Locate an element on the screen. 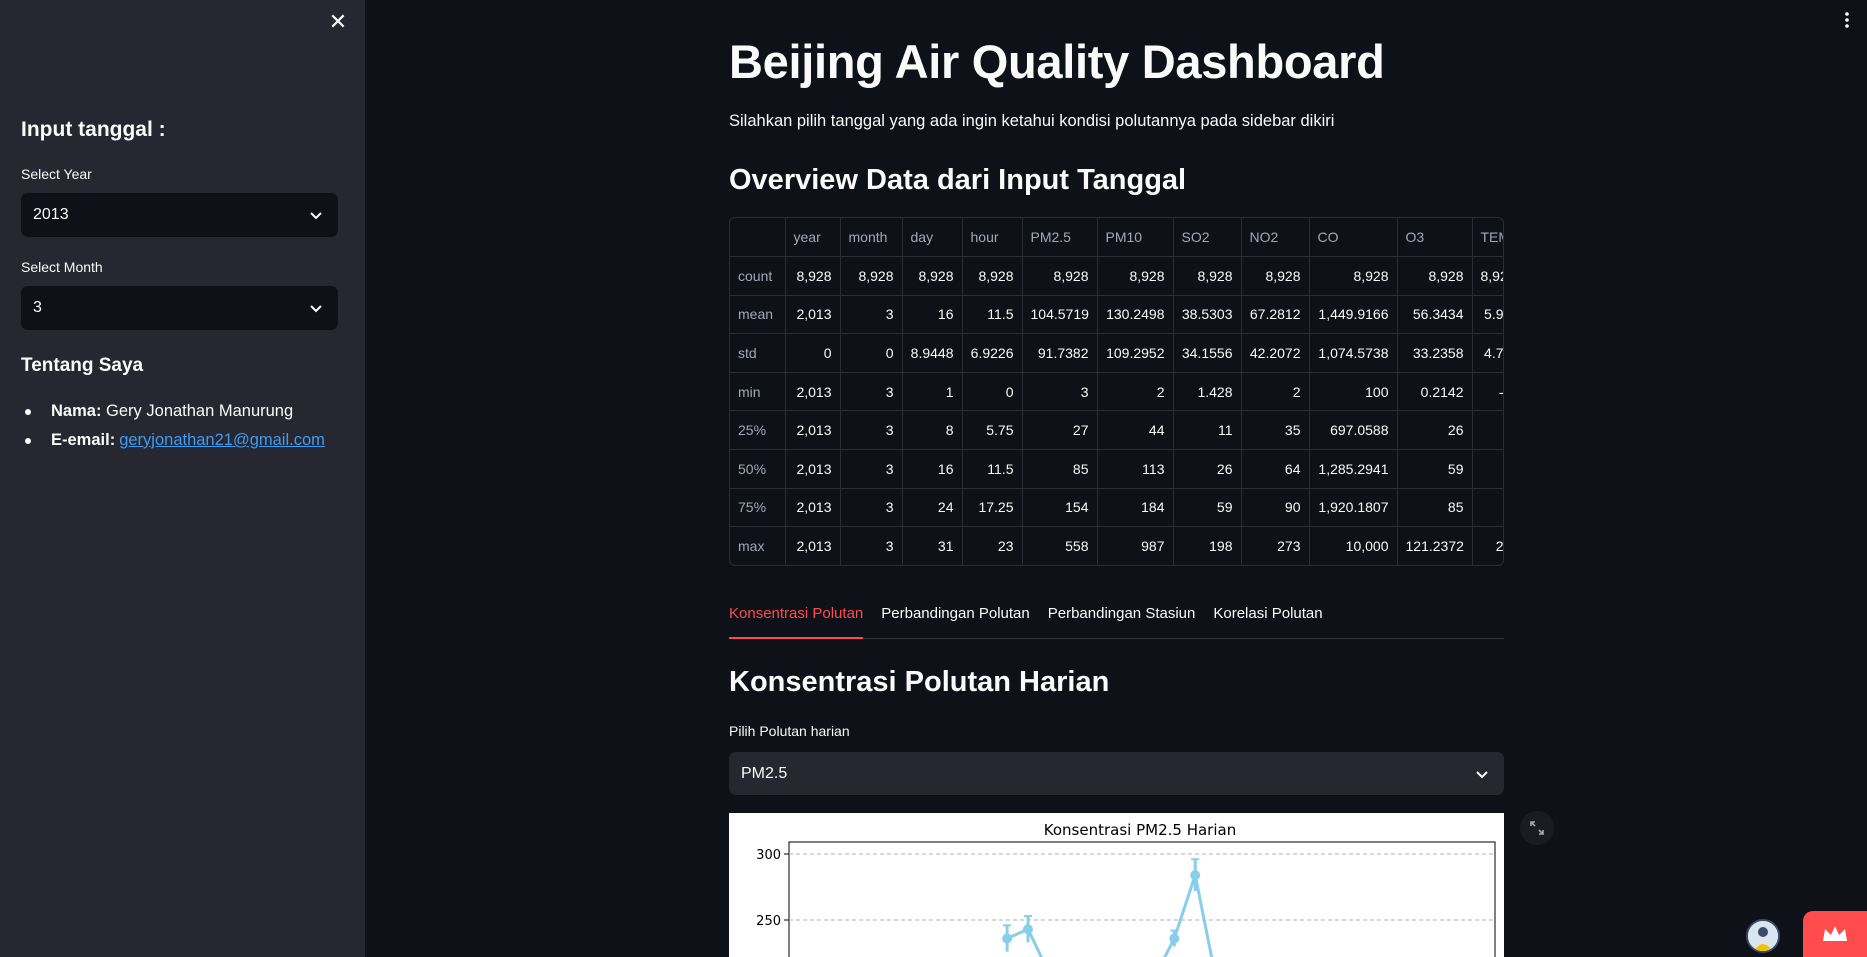  table-cell: 91.7382 is located at coordinates (1060, 353).